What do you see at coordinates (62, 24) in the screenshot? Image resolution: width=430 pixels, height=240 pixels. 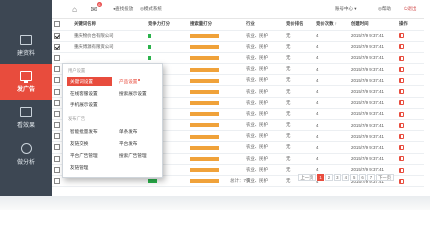 I see `select-all-header` at bounding box center [62, 24].